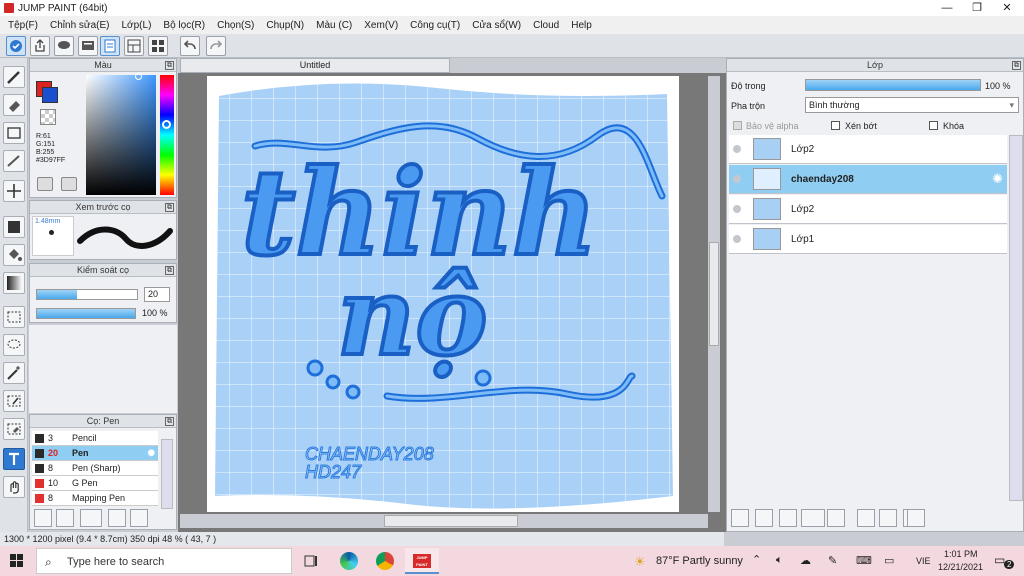 This screenshot has width=1024, height=576. What do you see at coordinates (134, 46) in the screenshot?
I see `layout-icon` at bounding box center [134, 46].